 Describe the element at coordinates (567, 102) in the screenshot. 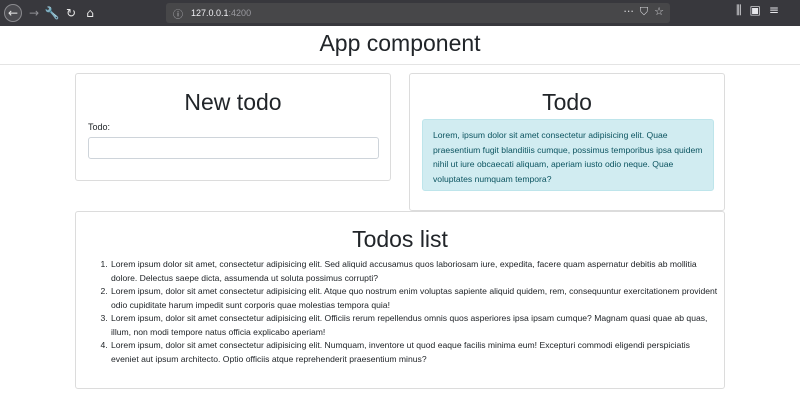

I see `todo-title: Todo` at that location.